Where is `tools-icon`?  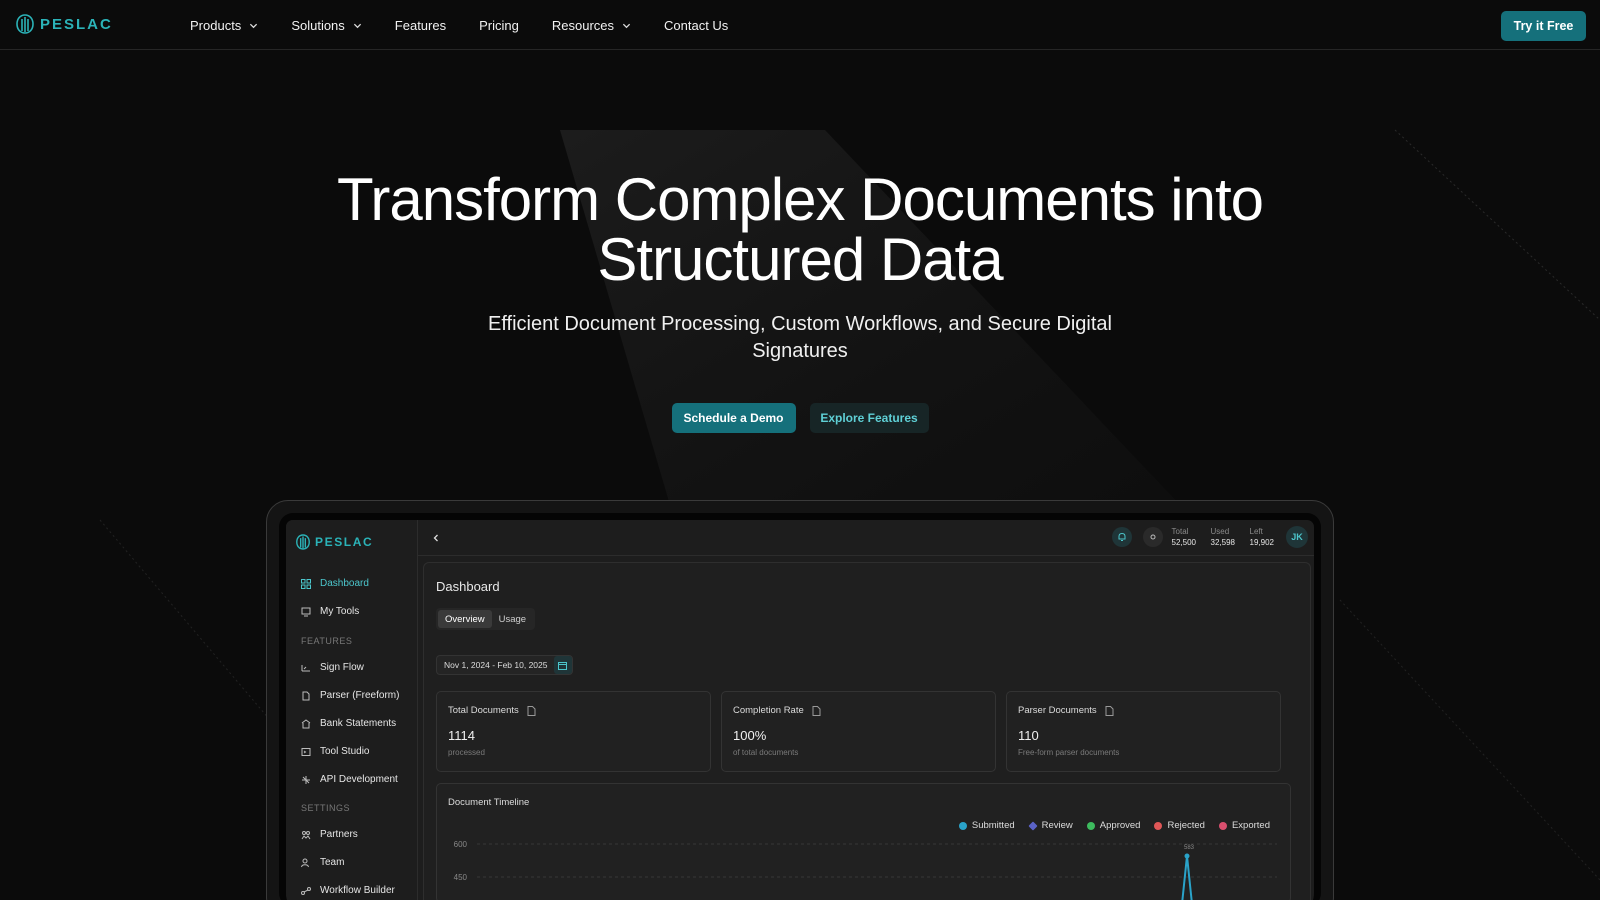
tools-icon is located at coordinates (306, 611).